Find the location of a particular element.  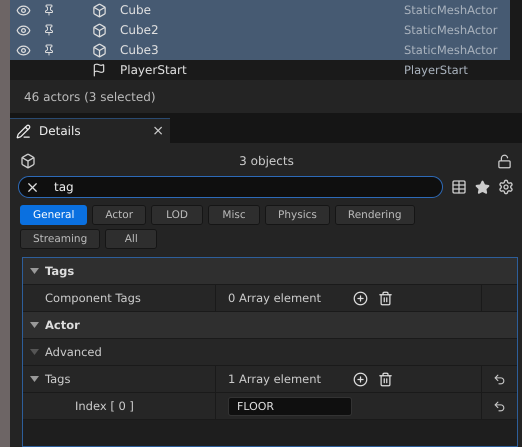

property-label: Tags is located at coordinates (57, 379).